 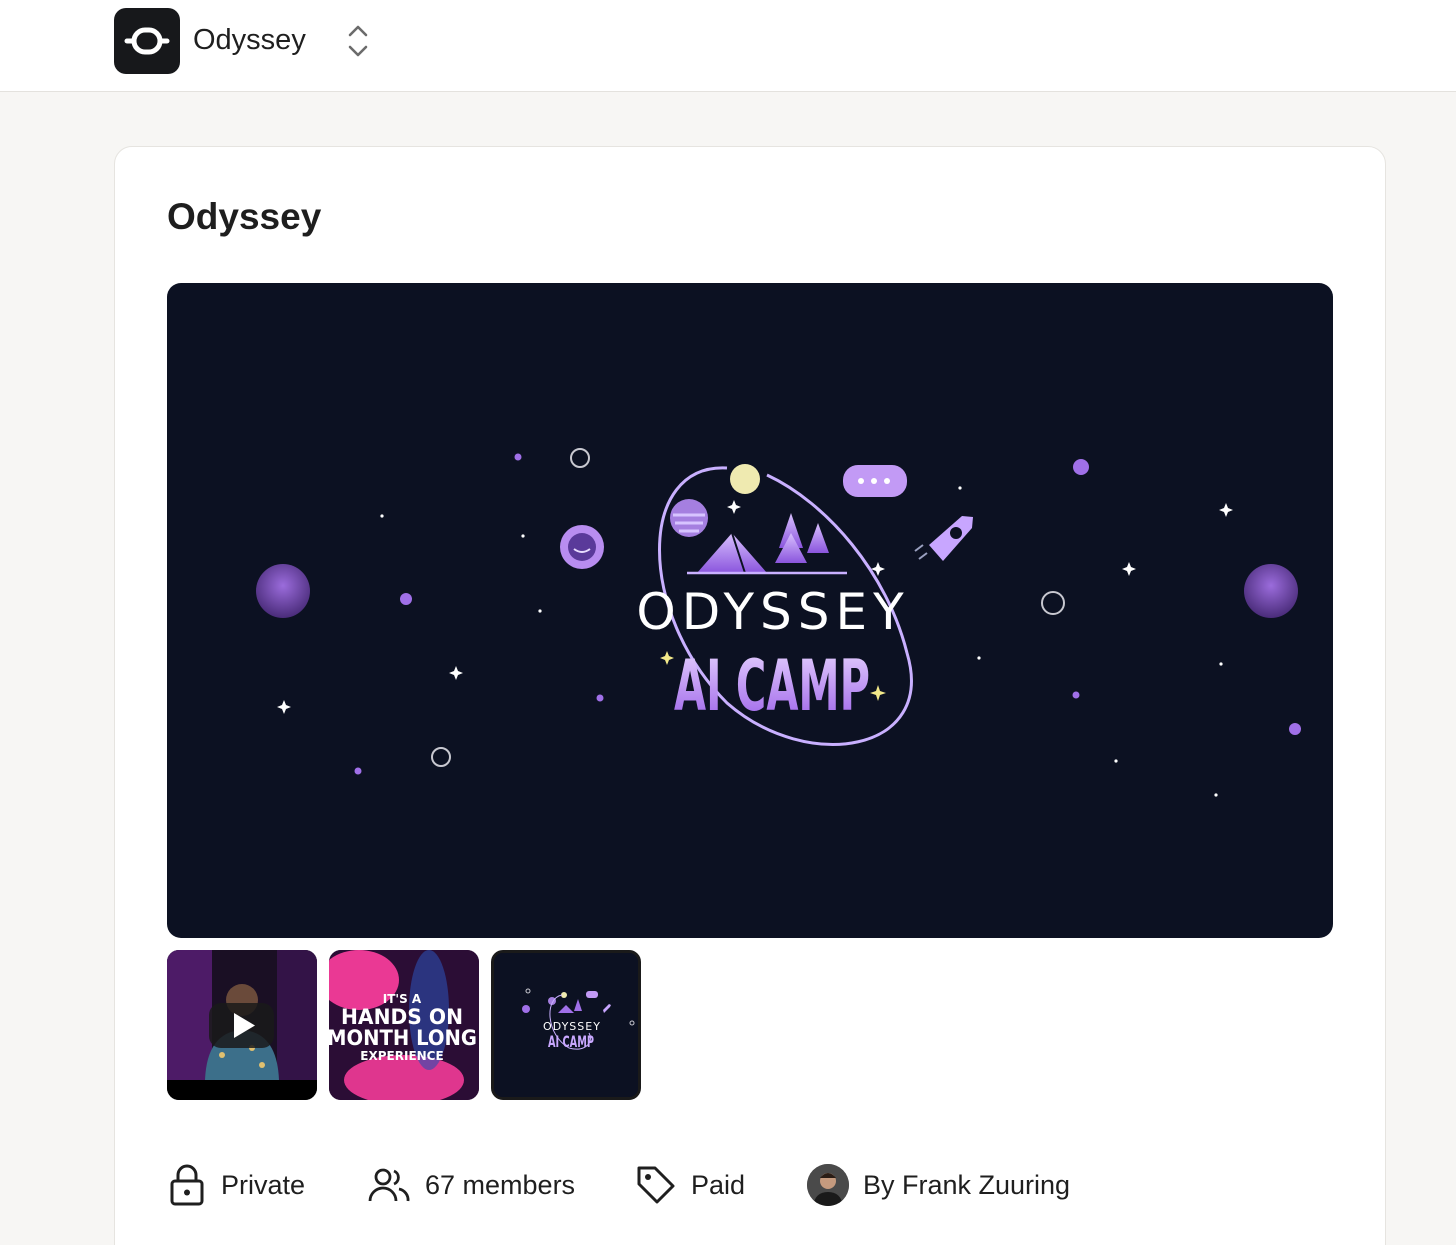 What do you see at coordinates (249, 40) in the screenshot?
I see `community-name: Odyssey` at bounding box center [249, 40].